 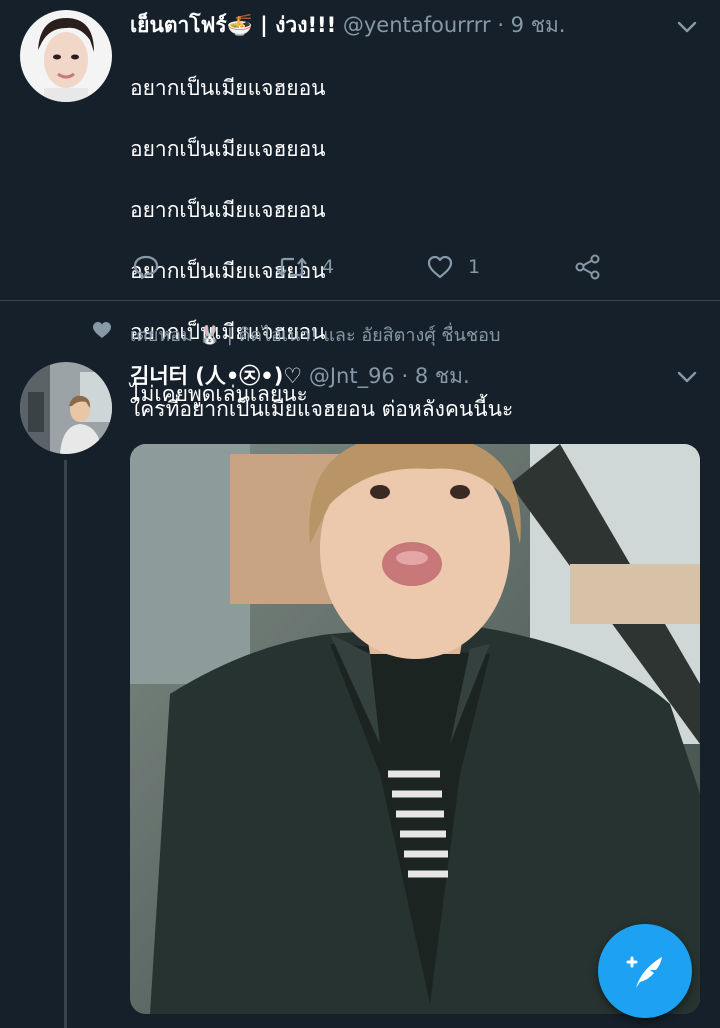 I want to click on like-button: 1, so click(x=453, y=267).